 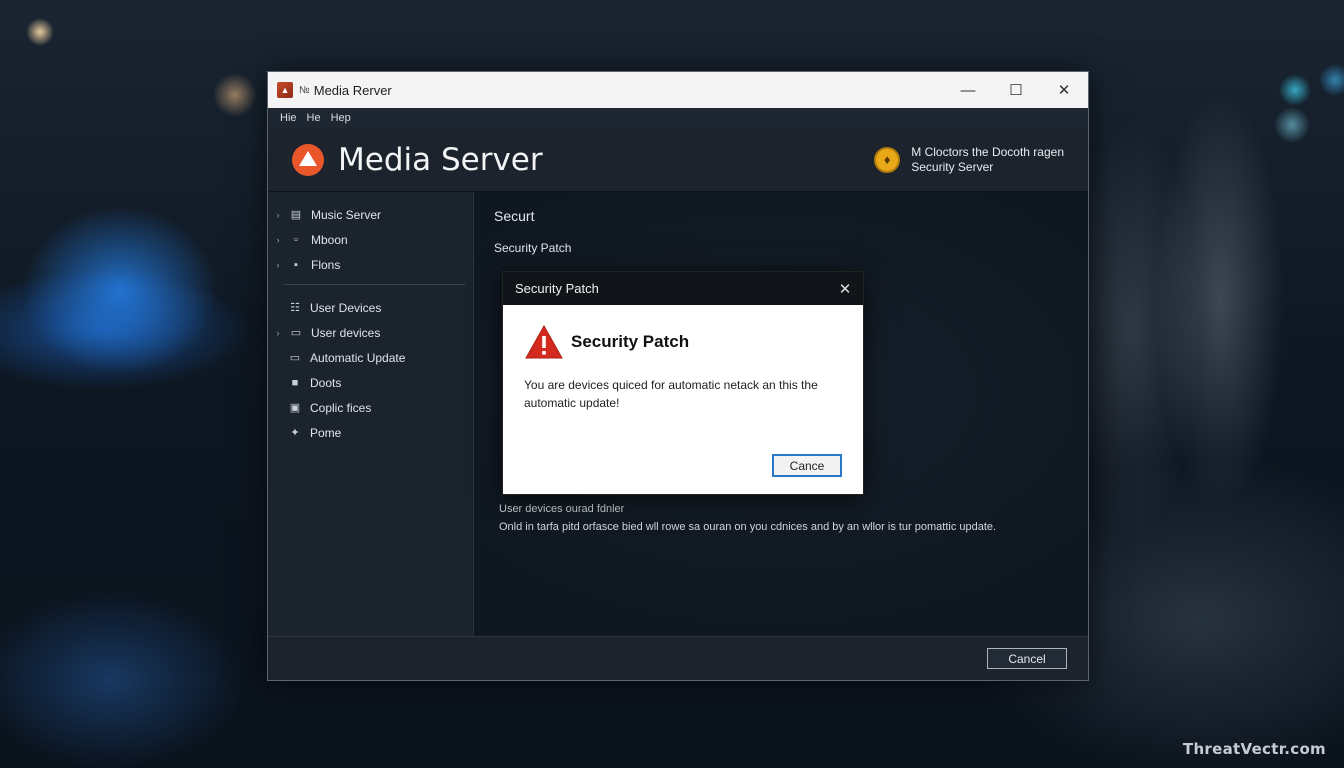 I want to click on dialog-close-icon: ✕, so click(x=845, y=289).